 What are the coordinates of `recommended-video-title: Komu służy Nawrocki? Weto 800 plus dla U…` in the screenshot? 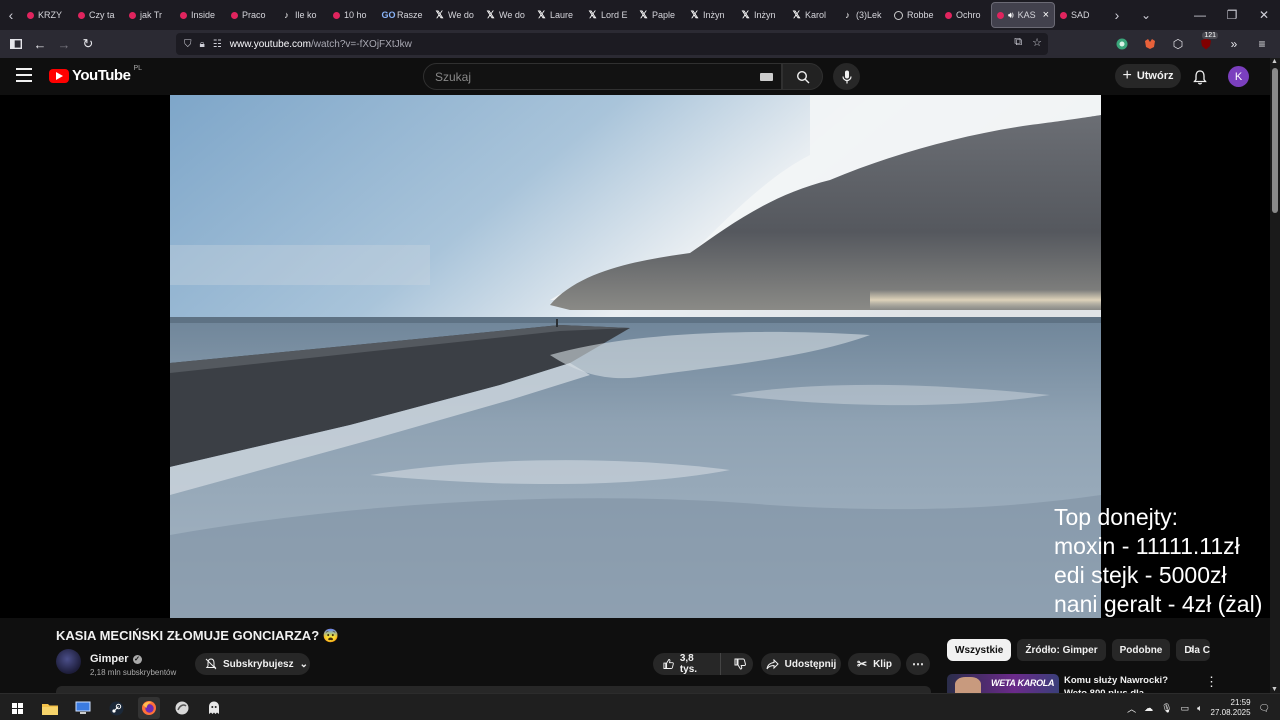 It's located at (1126, 683).